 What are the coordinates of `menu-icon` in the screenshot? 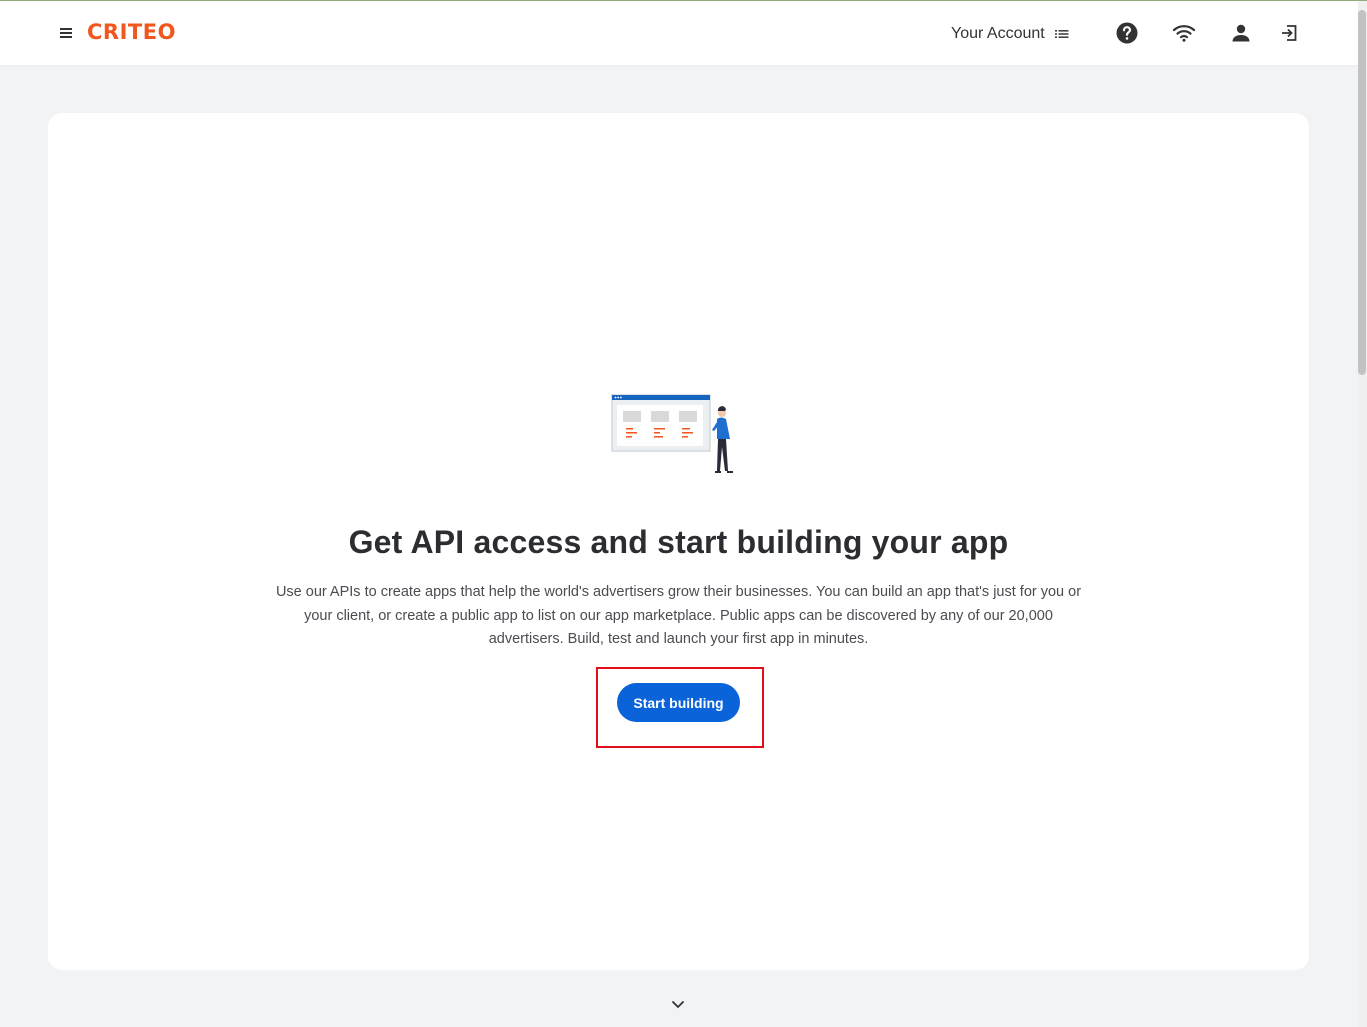 It's located at (68, 33).